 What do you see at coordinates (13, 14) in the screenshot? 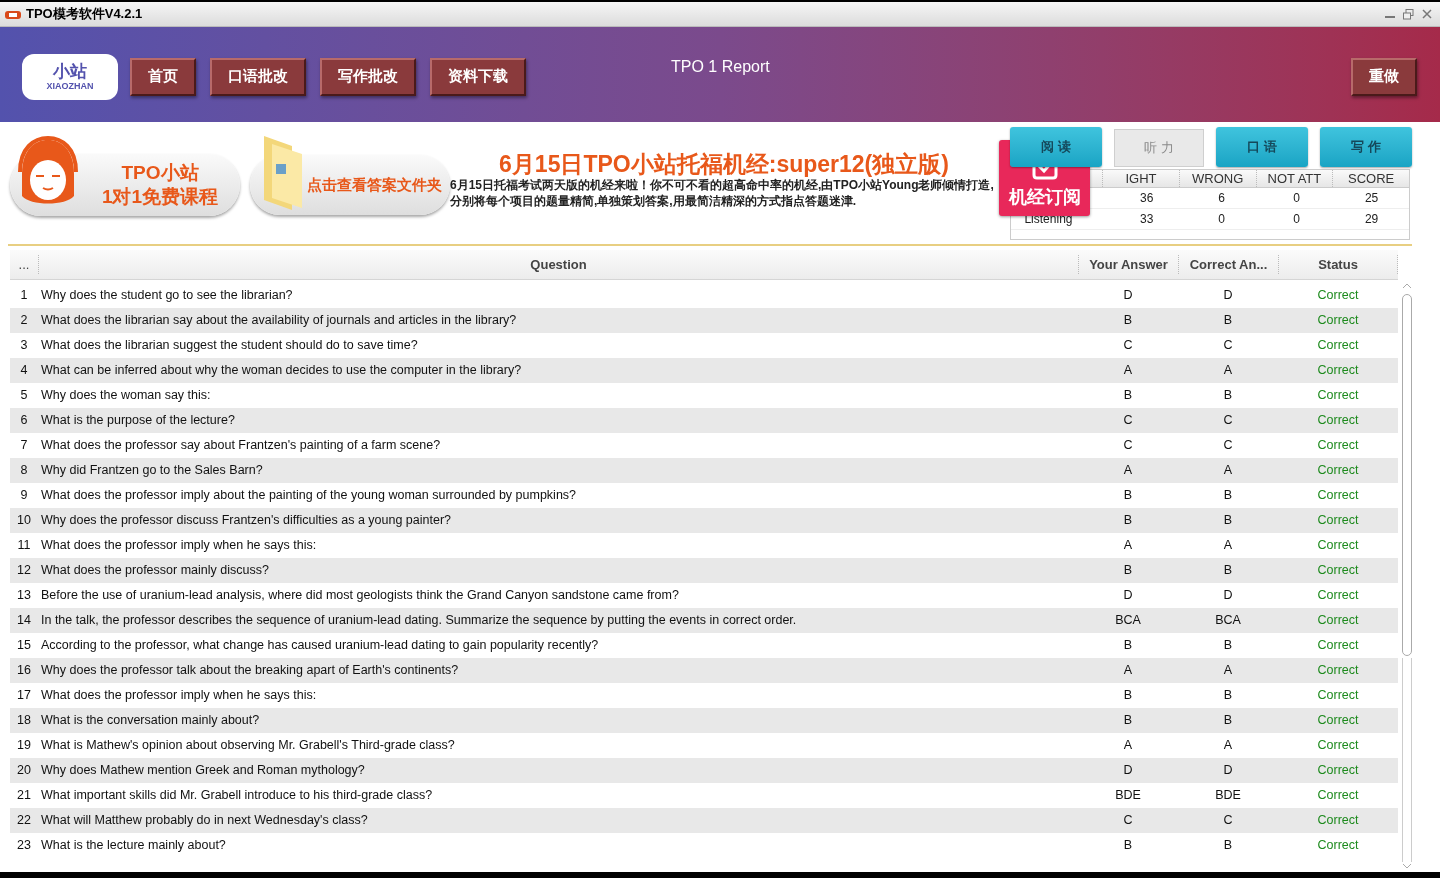
I see `app-icon` at bounding box center [13, 14].